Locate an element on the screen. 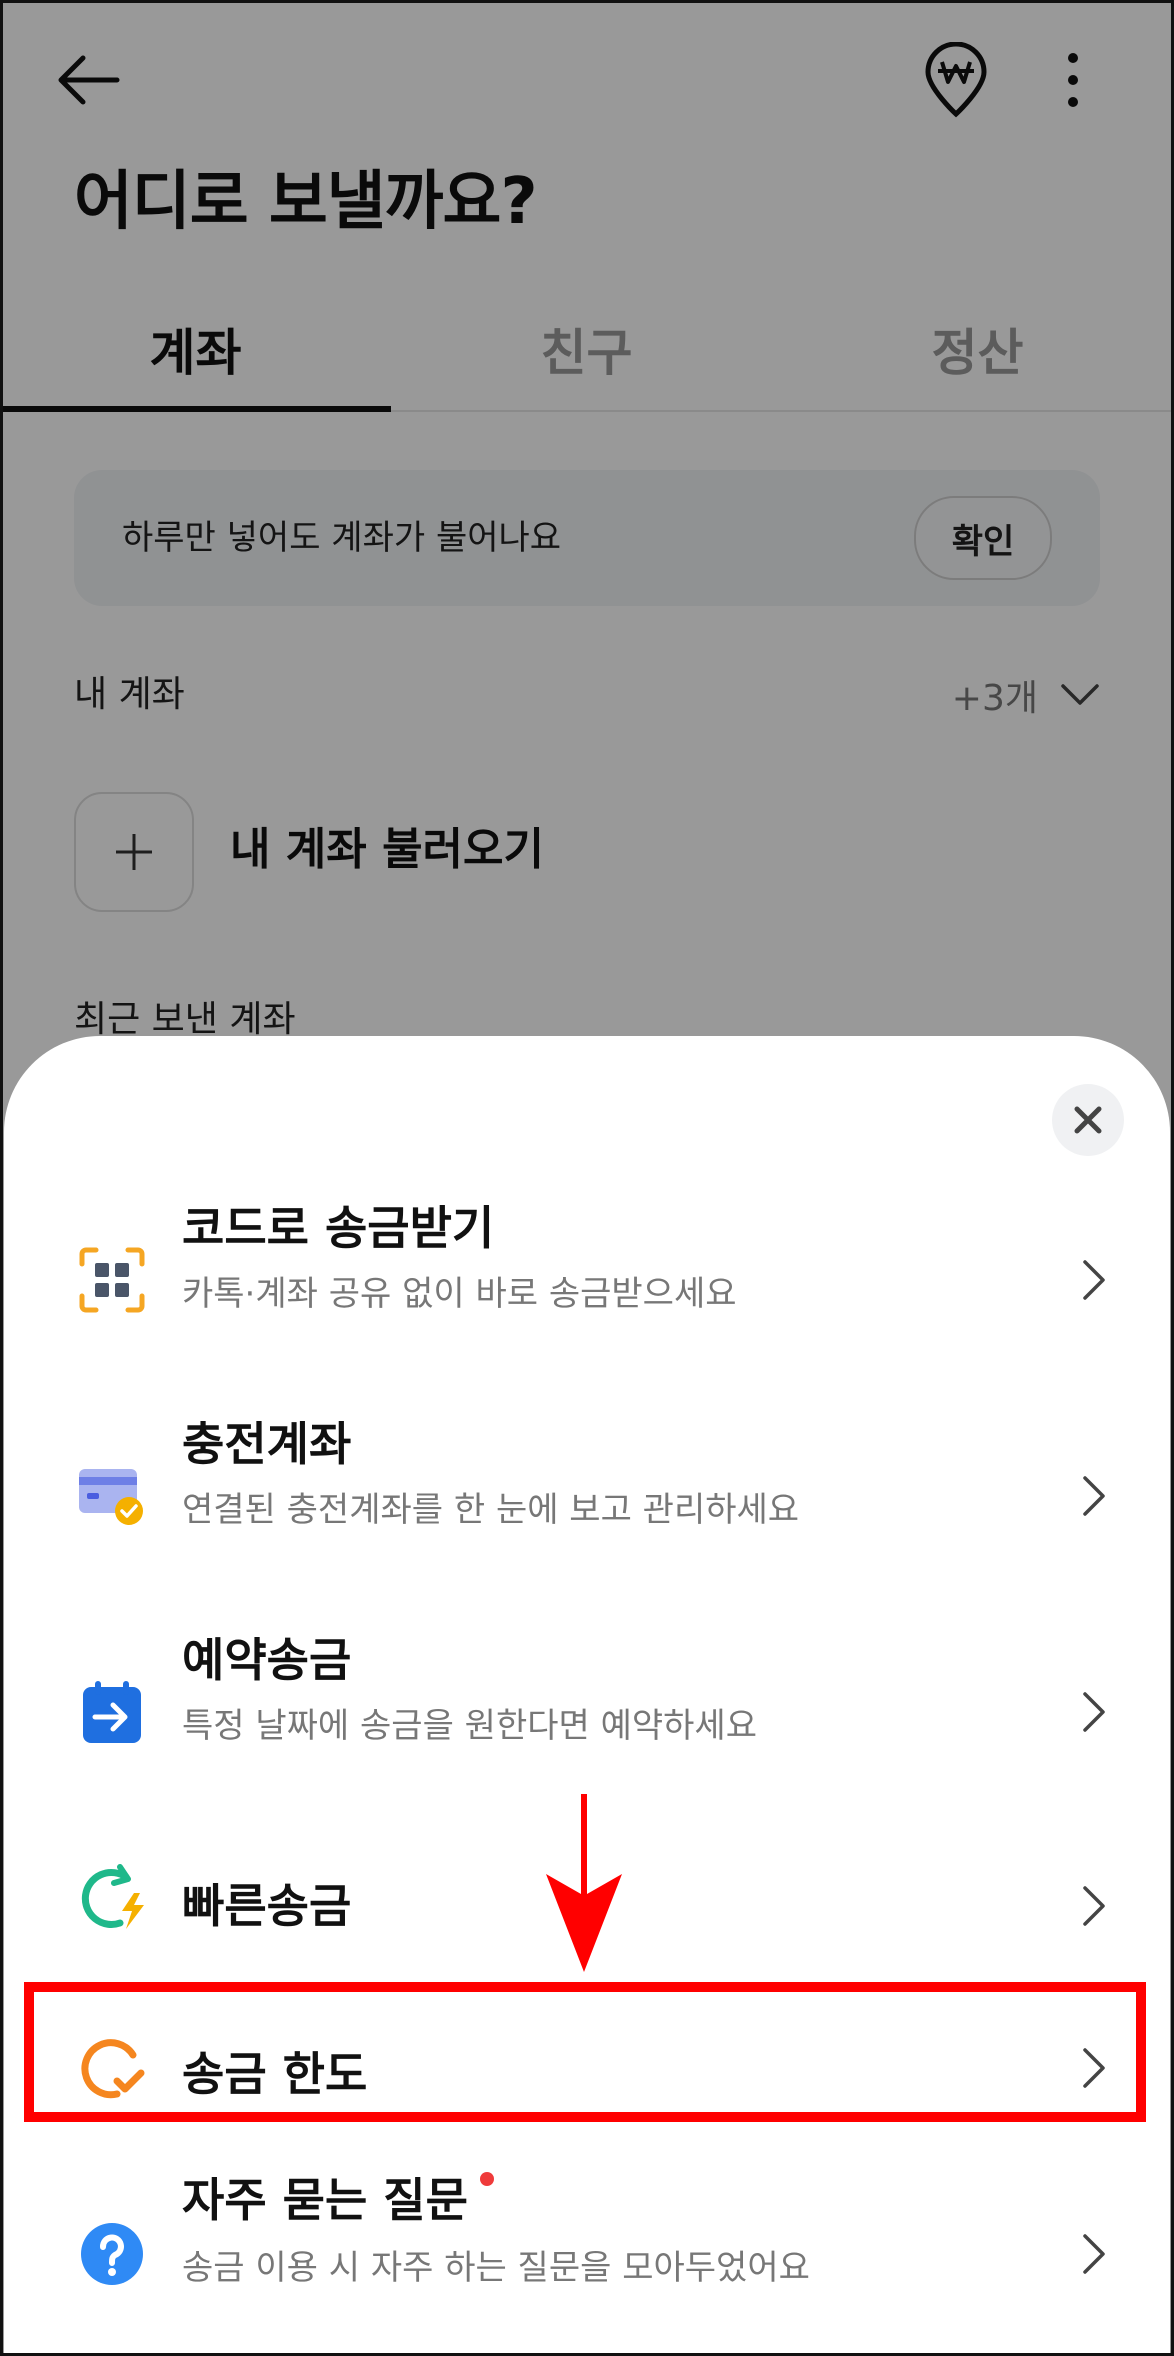 The height and width of the screenshot is (2356, 1174). menu-item-title: 빠른송금 is located at coordinates (267, 1906).